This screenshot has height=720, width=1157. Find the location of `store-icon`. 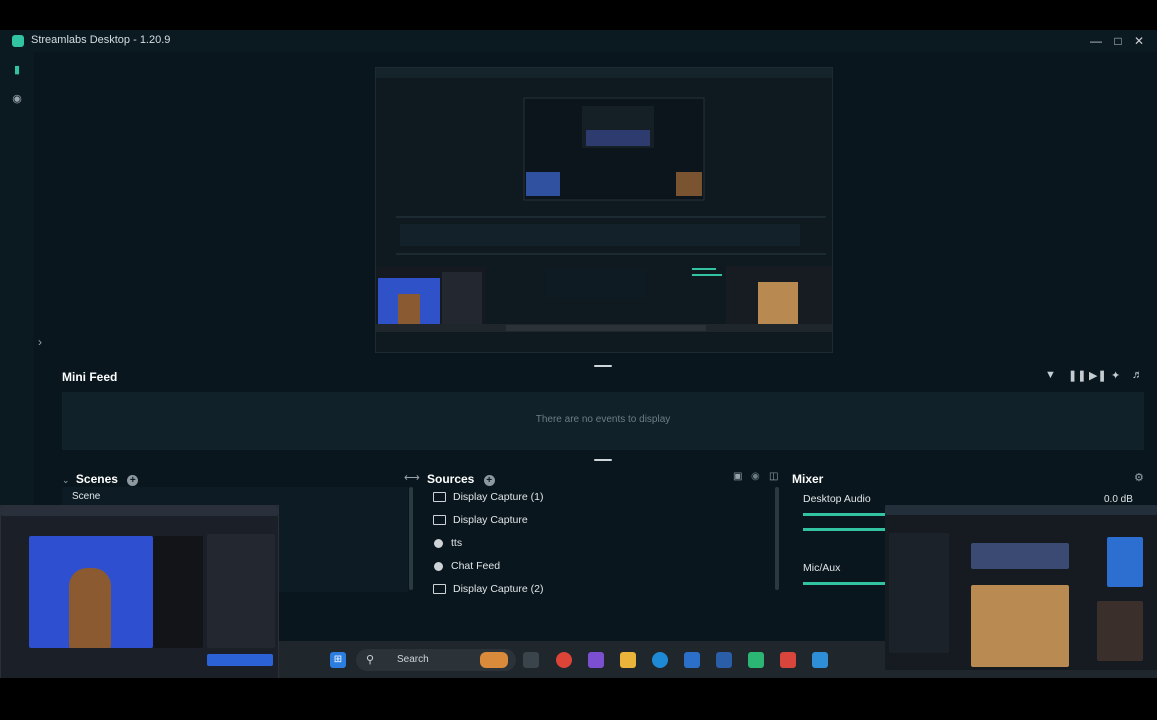

store-icon is located at coordinates (724, 660).